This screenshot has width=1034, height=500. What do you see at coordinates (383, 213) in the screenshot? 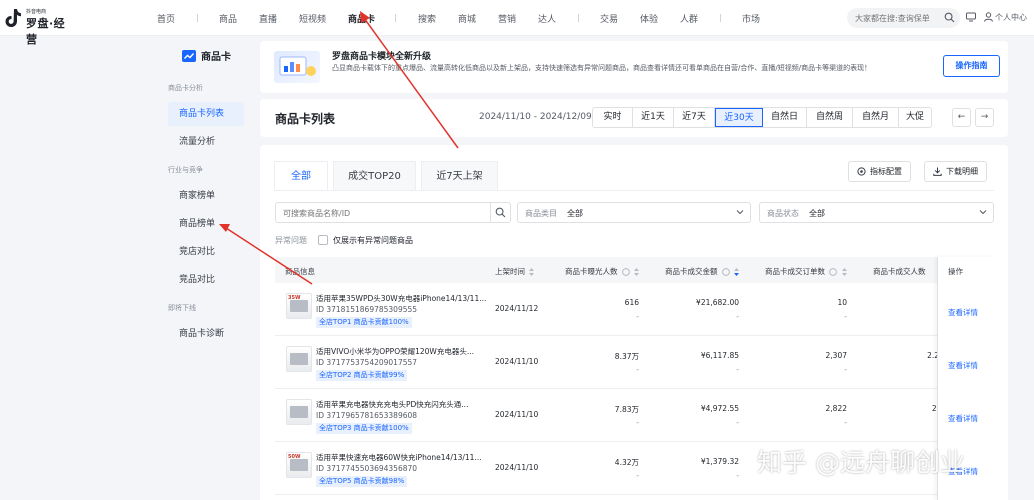
I see `product-search-input` at bounding box center [383, 213].